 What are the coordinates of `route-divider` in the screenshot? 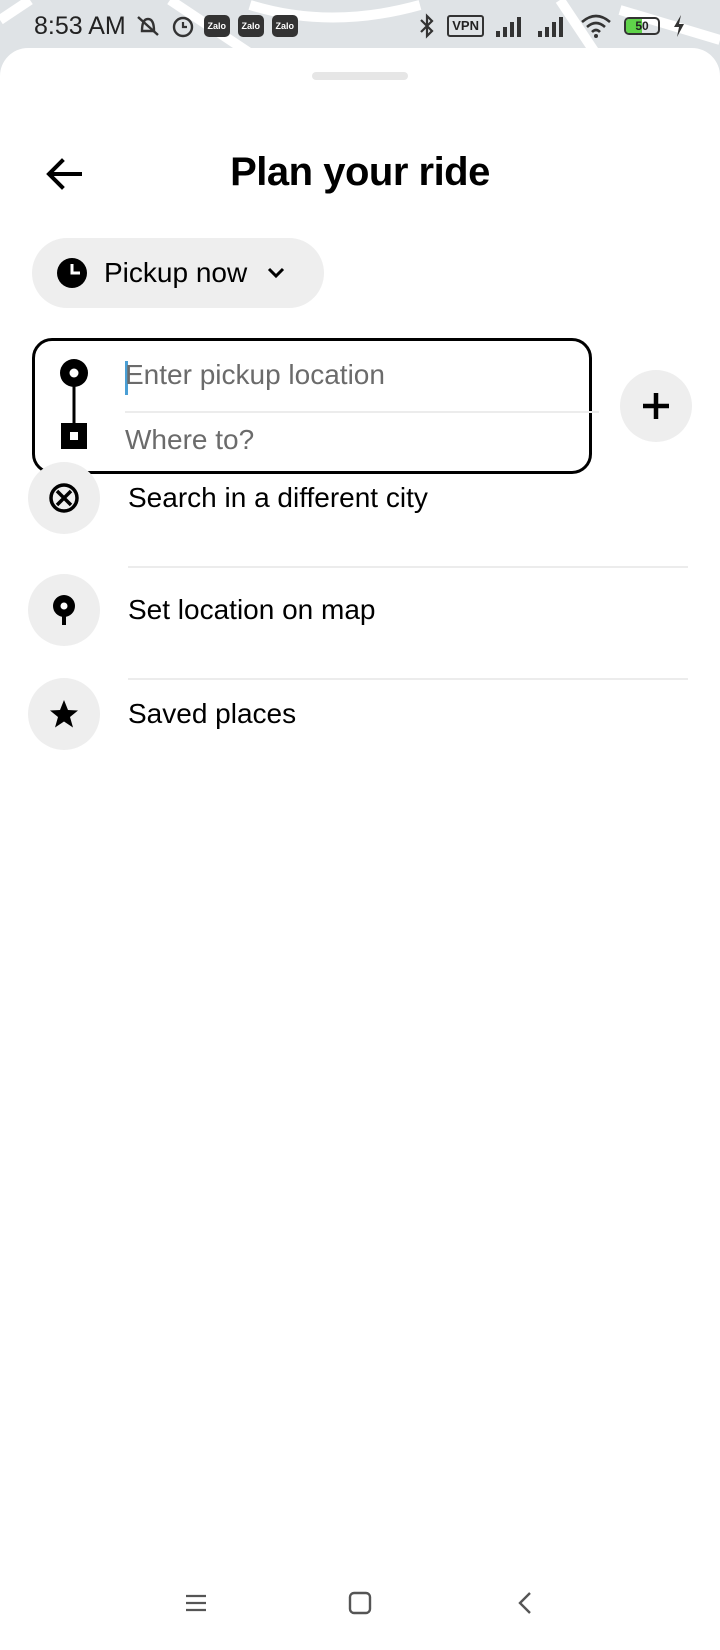 It's located at (362, 412).